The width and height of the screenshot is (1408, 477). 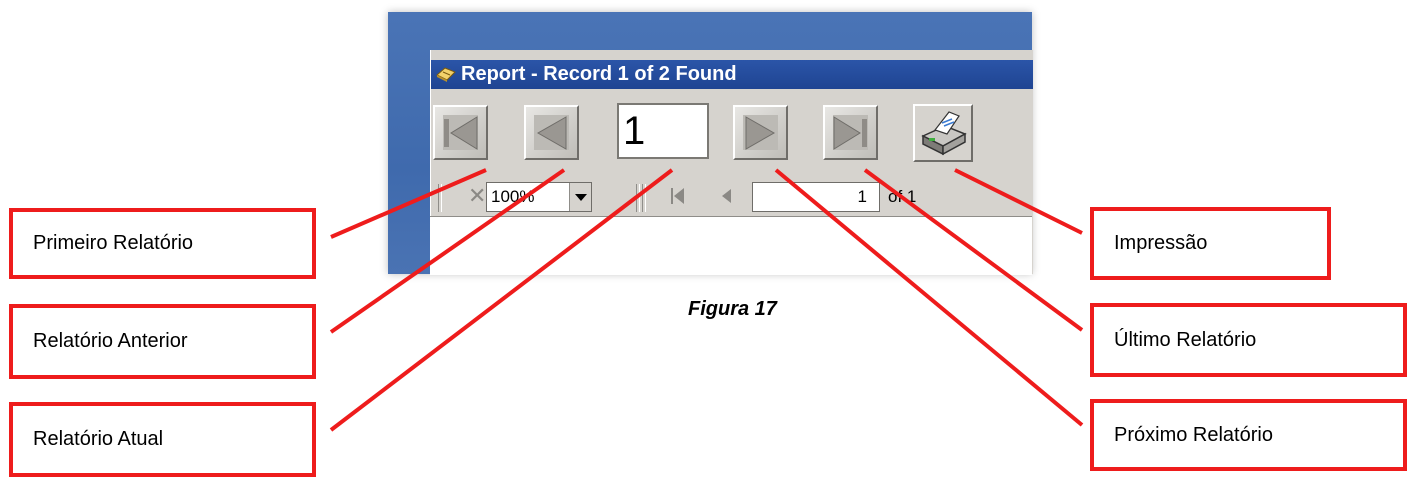 I want to click on viewer-toolbar: ✕ 100% 1 of 1, so click(x=731, y=197).